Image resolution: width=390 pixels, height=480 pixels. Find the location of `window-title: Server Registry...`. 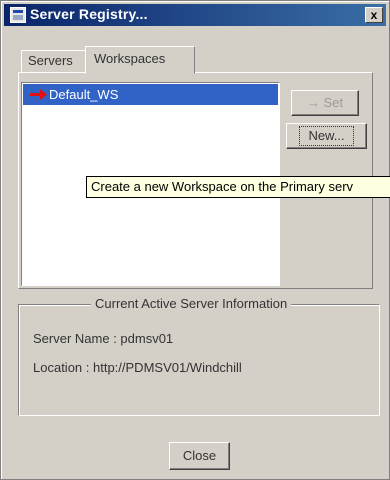

window-title: Server Registry... is located at coordinates (89, 14).